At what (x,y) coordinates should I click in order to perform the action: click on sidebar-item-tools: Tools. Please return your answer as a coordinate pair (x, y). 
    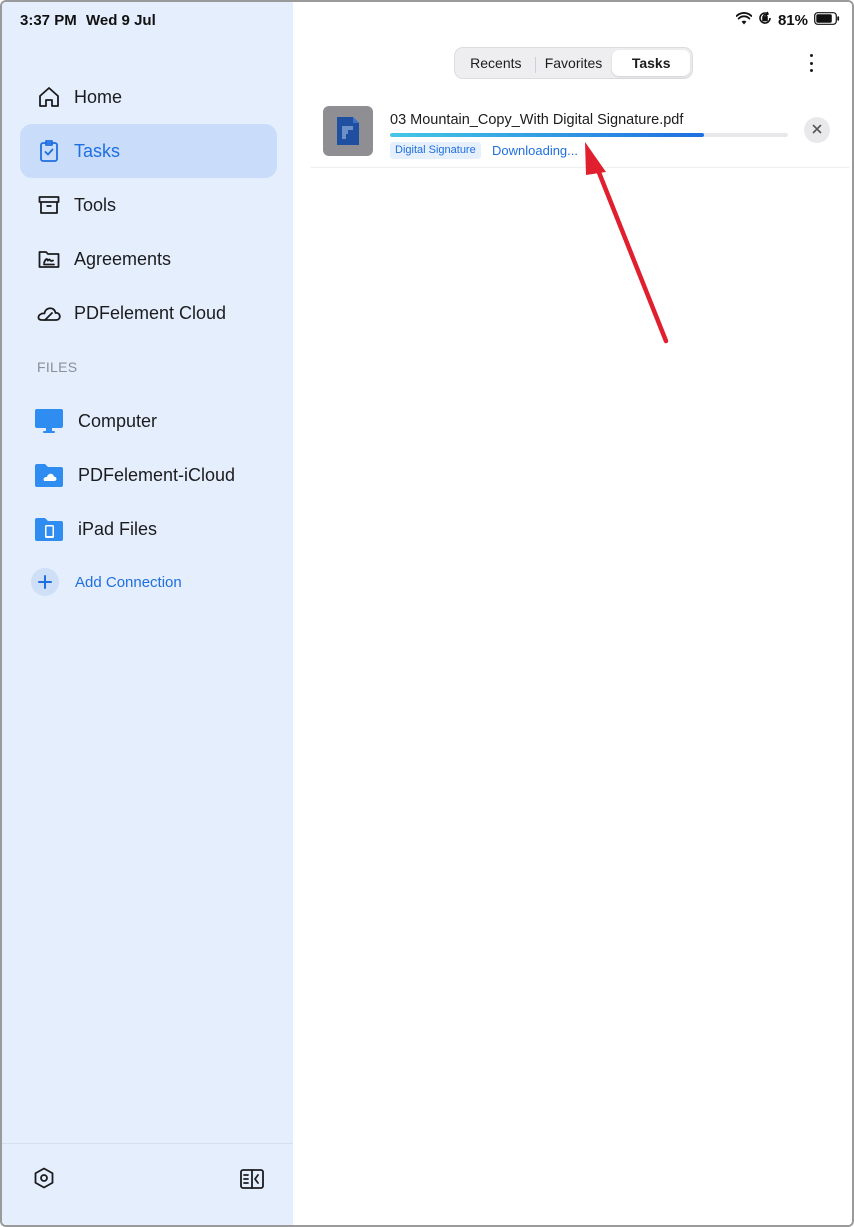
    Looking at the image, I should click on (148, 205).